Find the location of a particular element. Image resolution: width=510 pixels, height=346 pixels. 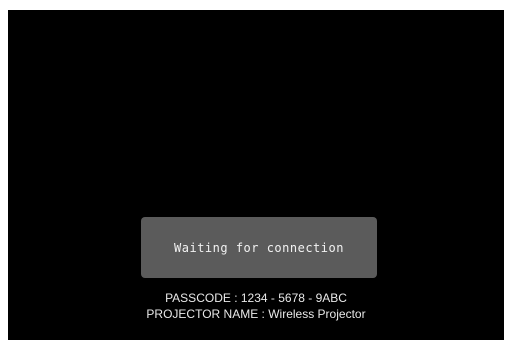

projector-name-value: Wireless Projector is located at coordinates (317, 314).